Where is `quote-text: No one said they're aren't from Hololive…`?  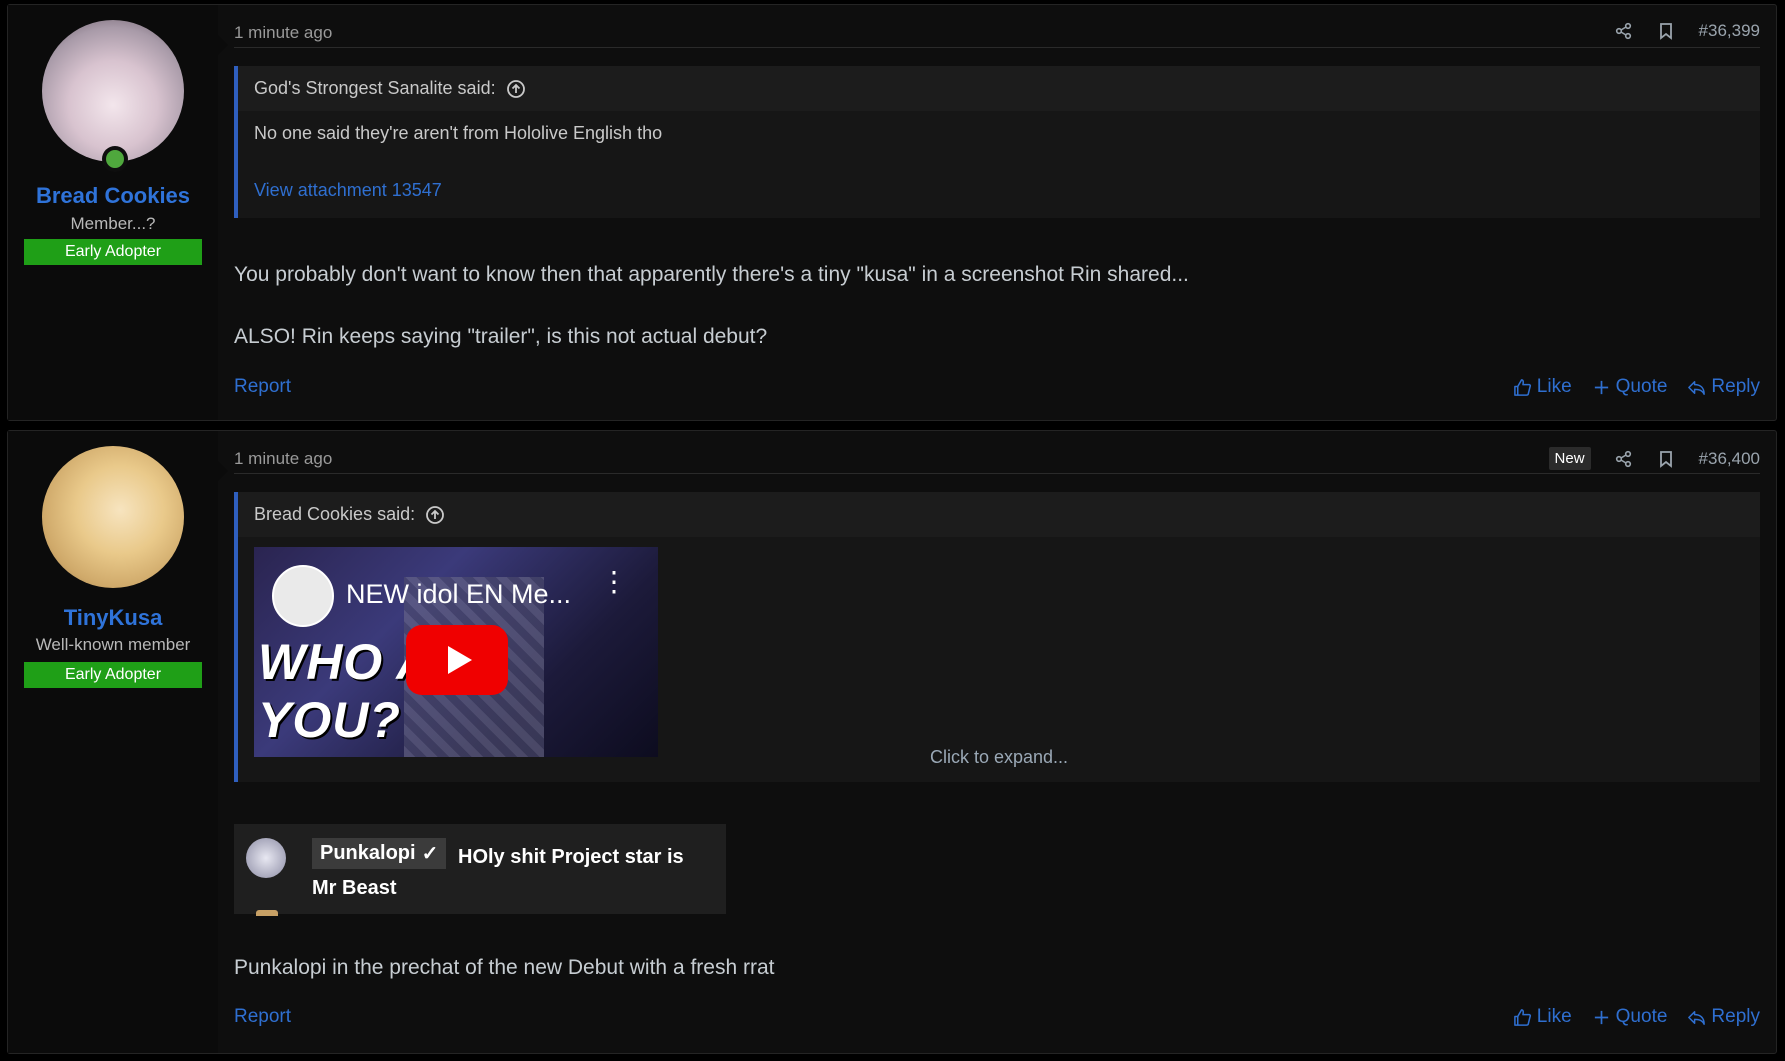 quote-text: No one said they're aren't from Hololive… is located at coordinates (458, 133).